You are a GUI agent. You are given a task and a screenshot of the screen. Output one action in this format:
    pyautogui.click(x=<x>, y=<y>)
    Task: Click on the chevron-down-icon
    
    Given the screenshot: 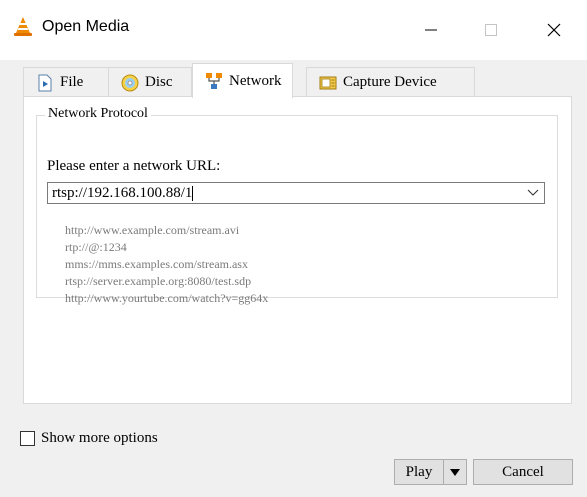 What is the action you would take?
    pyautogui.click(x=533, y=192)
    